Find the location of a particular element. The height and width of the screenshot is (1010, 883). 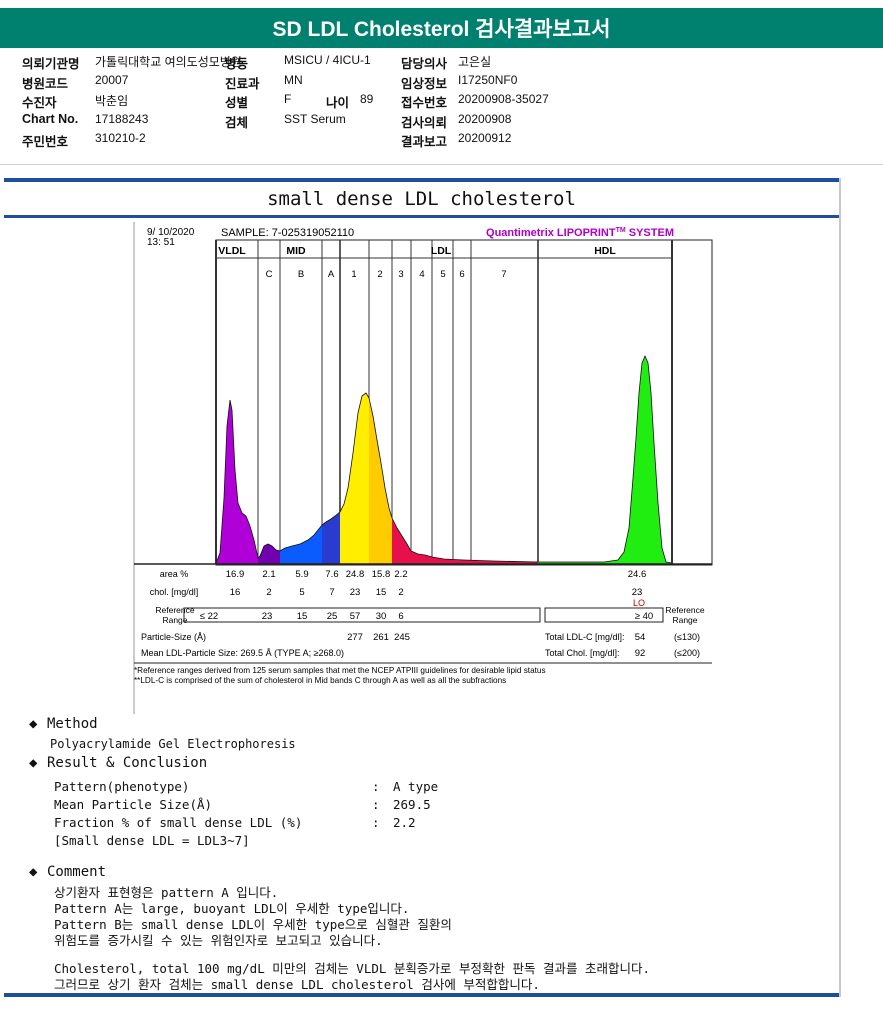

area-value: 7.6 is located at coordinates (331, 574).